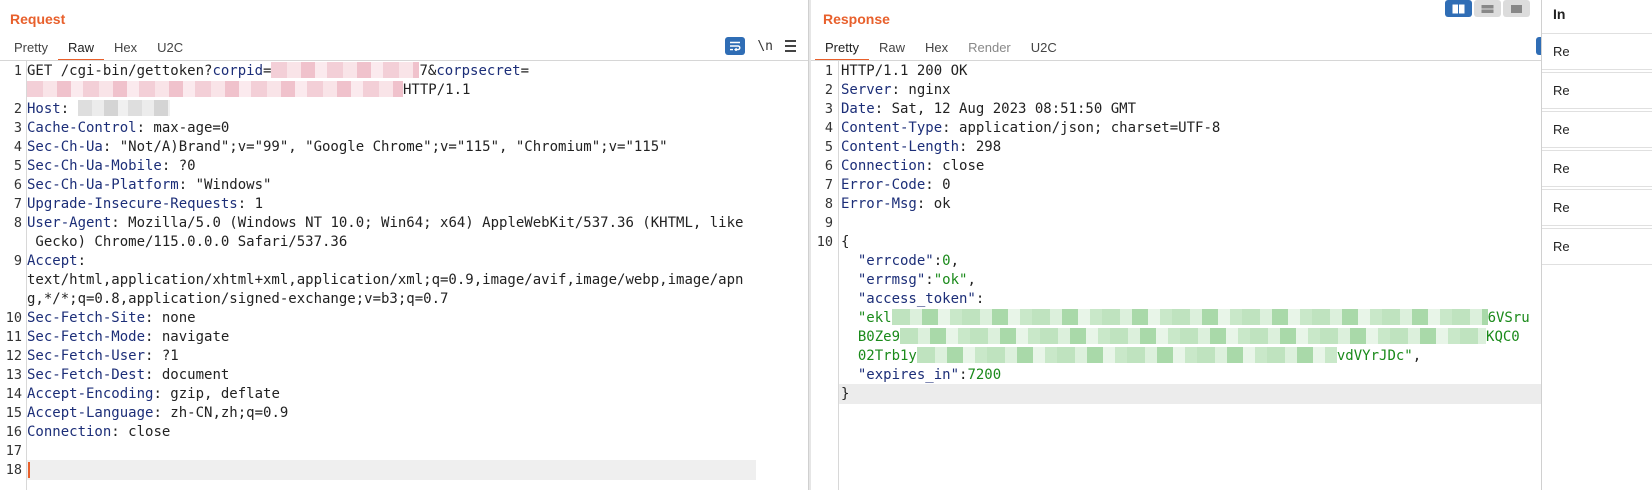 Image resolution: width=1652 pixels, height=490 pixels. I want to click on field-name: Sec-Fetch-Mode, so click(86, 337).